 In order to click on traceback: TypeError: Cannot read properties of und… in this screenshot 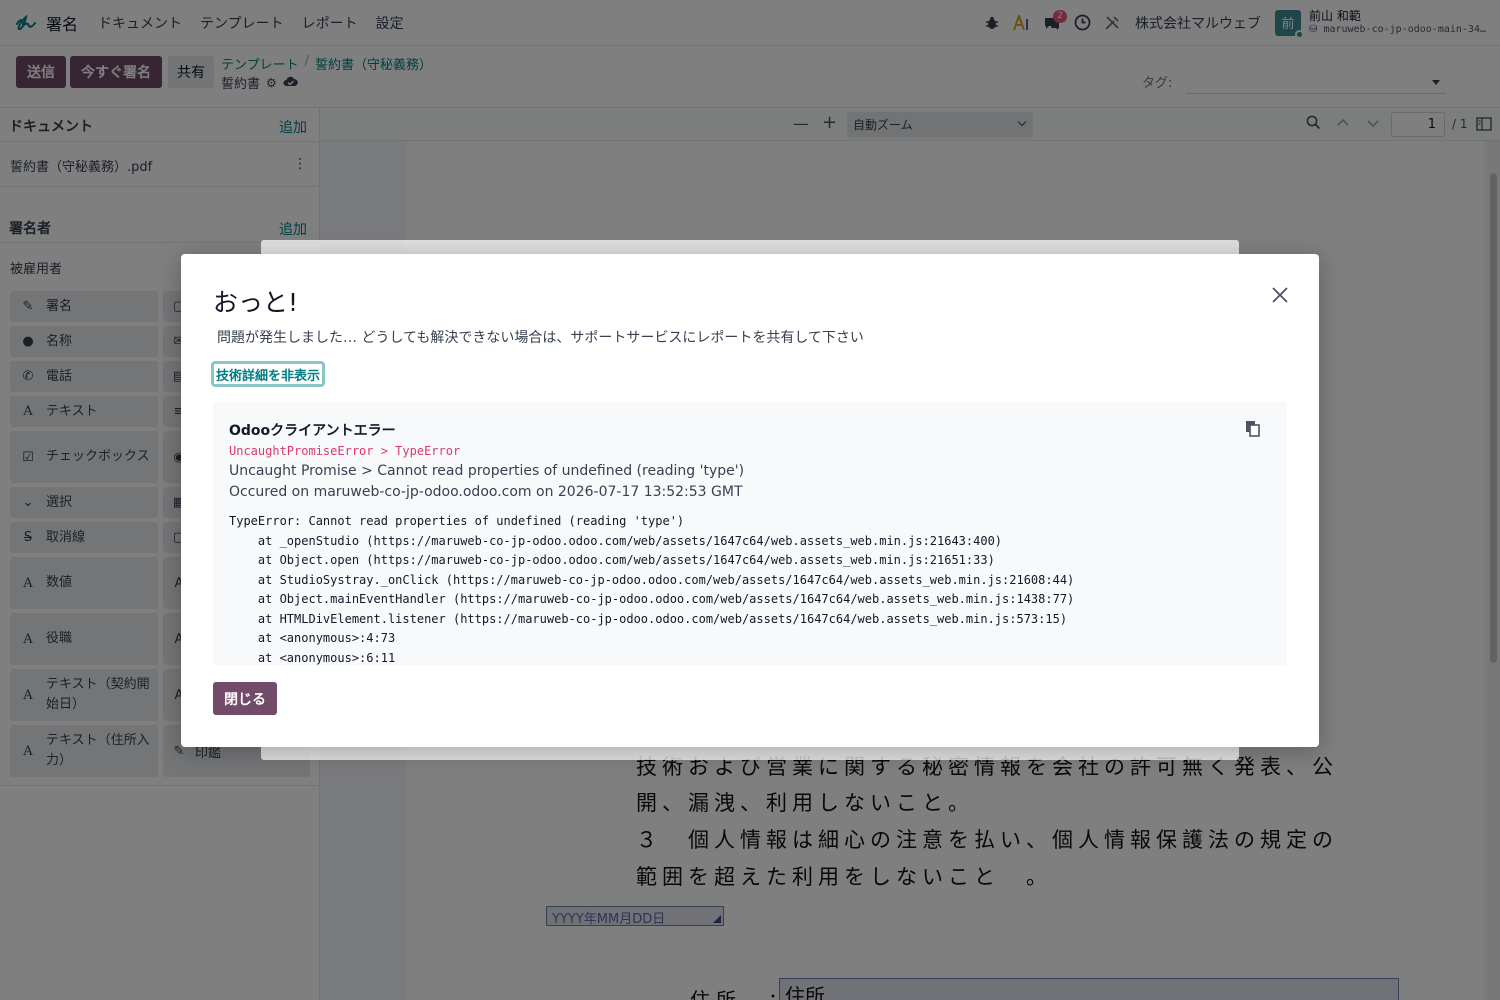, I will do `click(651, 588)`.